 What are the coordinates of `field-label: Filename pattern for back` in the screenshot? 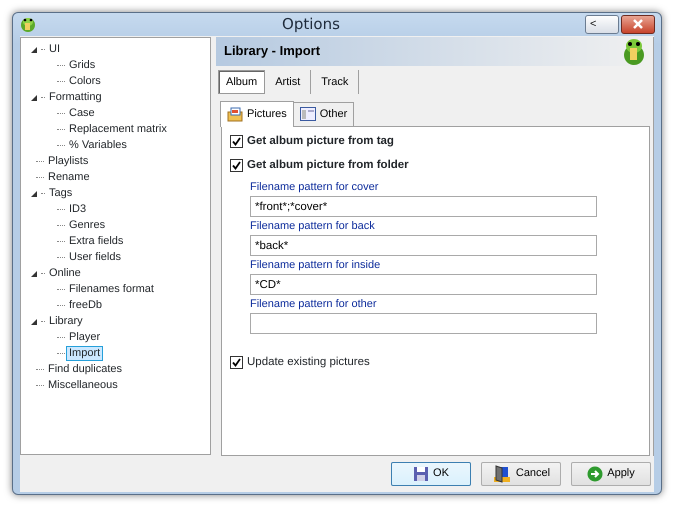 It's located at (313, 226).